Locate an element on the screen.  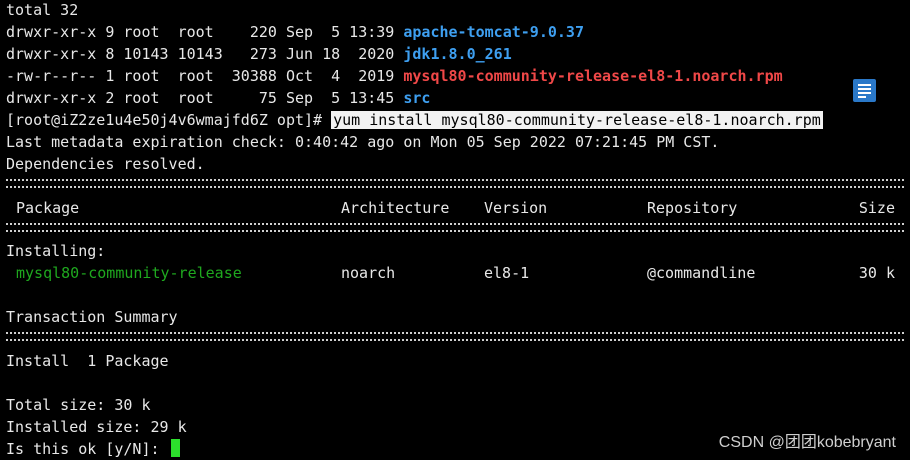
header-size: Size is located at coordinates (876, 208).